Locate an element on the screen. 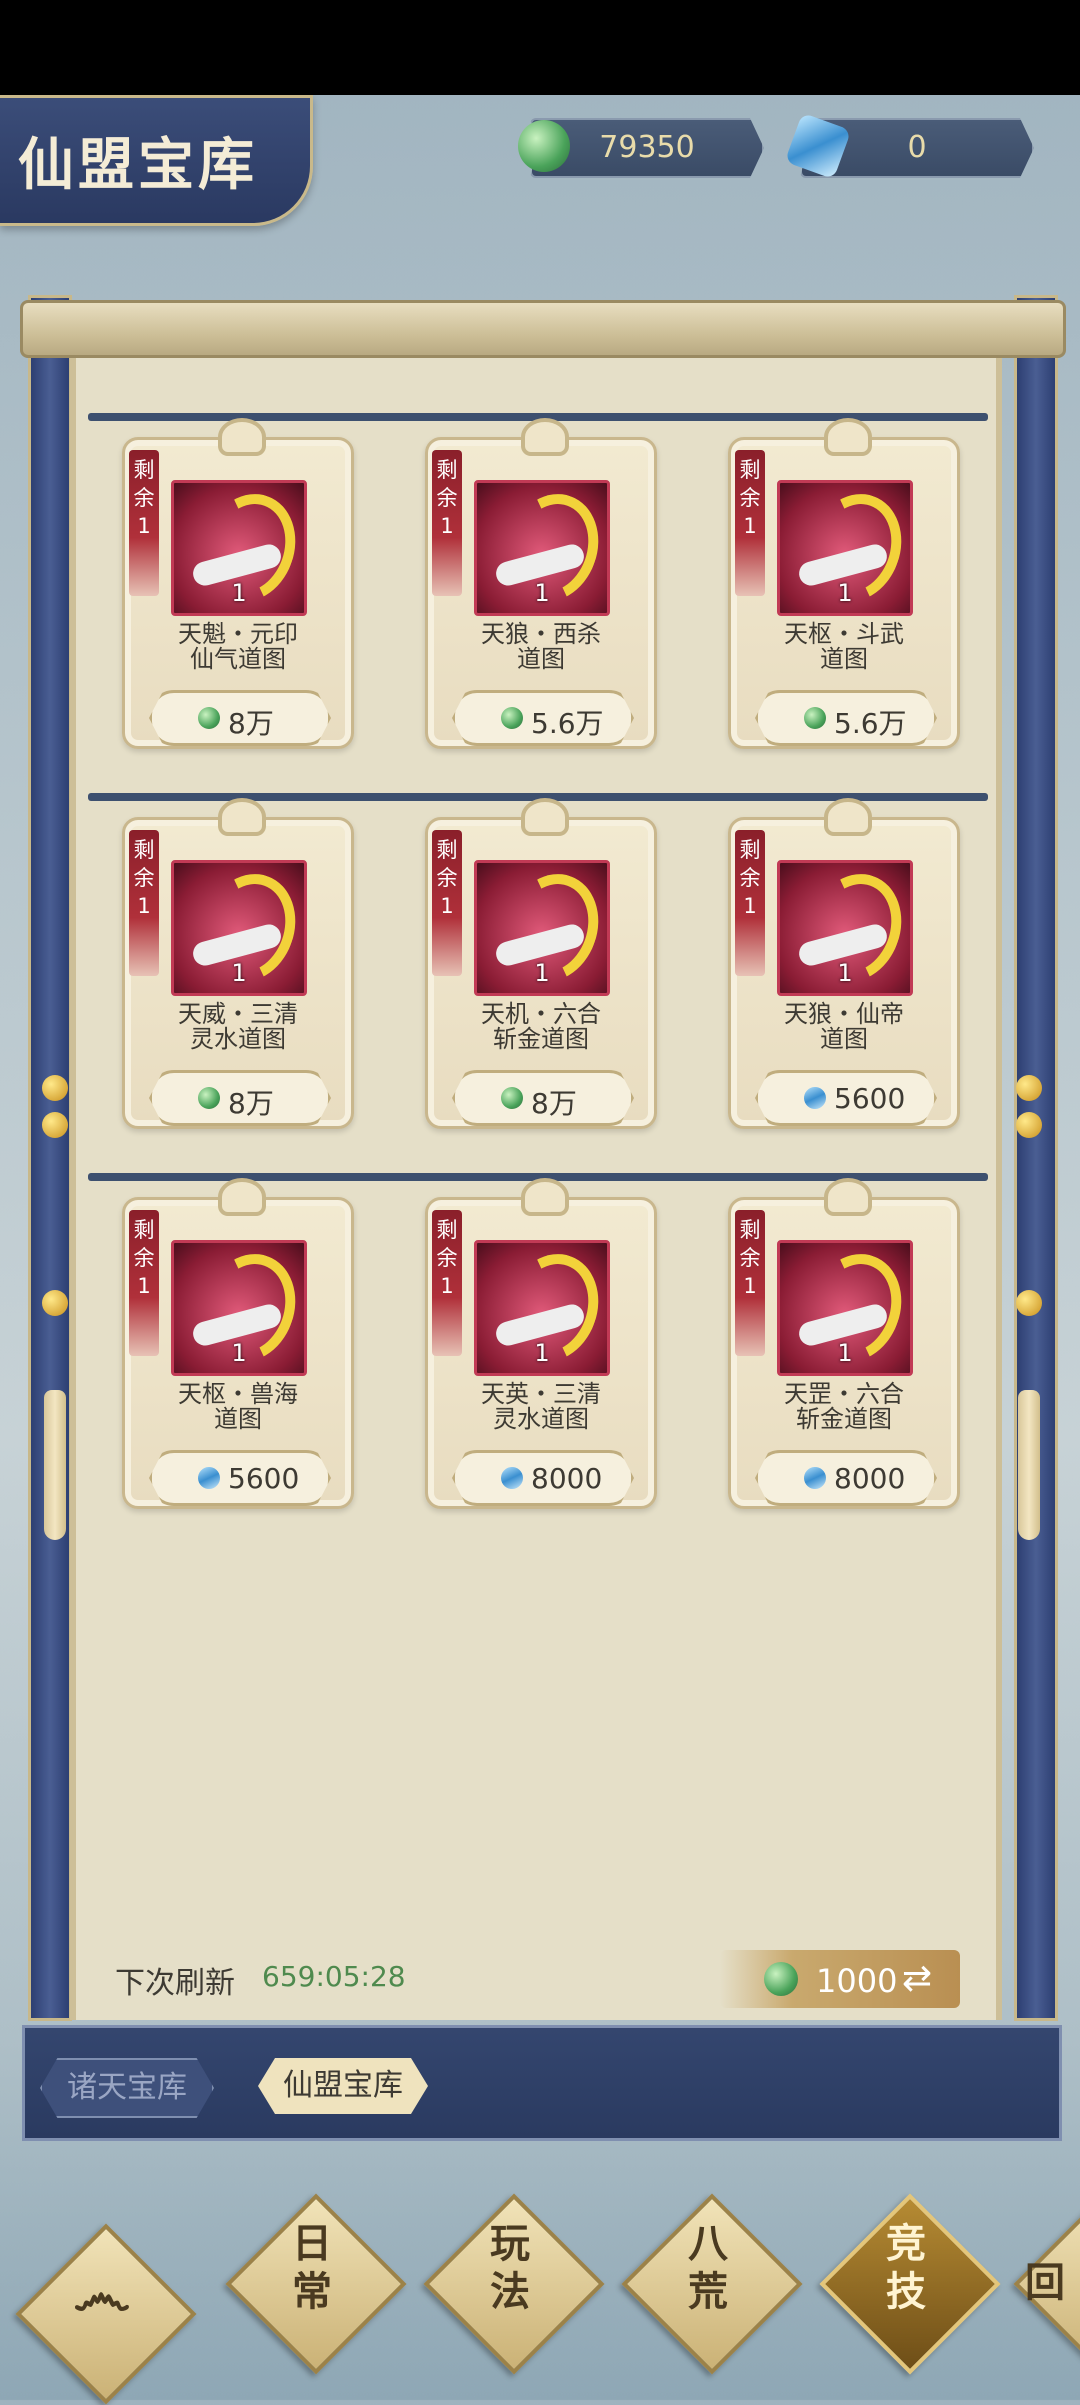 This screenshot has width=1080, height=2405. refresh-button: 1000 ⇄ is located at coordinates (840, 1979).